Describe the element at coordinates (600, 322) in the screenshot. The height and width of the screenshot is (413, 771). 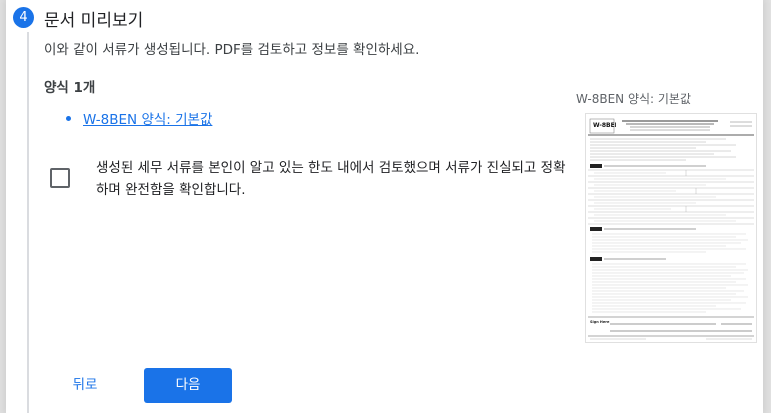
I see `svg-text: Sign Here` at that location.